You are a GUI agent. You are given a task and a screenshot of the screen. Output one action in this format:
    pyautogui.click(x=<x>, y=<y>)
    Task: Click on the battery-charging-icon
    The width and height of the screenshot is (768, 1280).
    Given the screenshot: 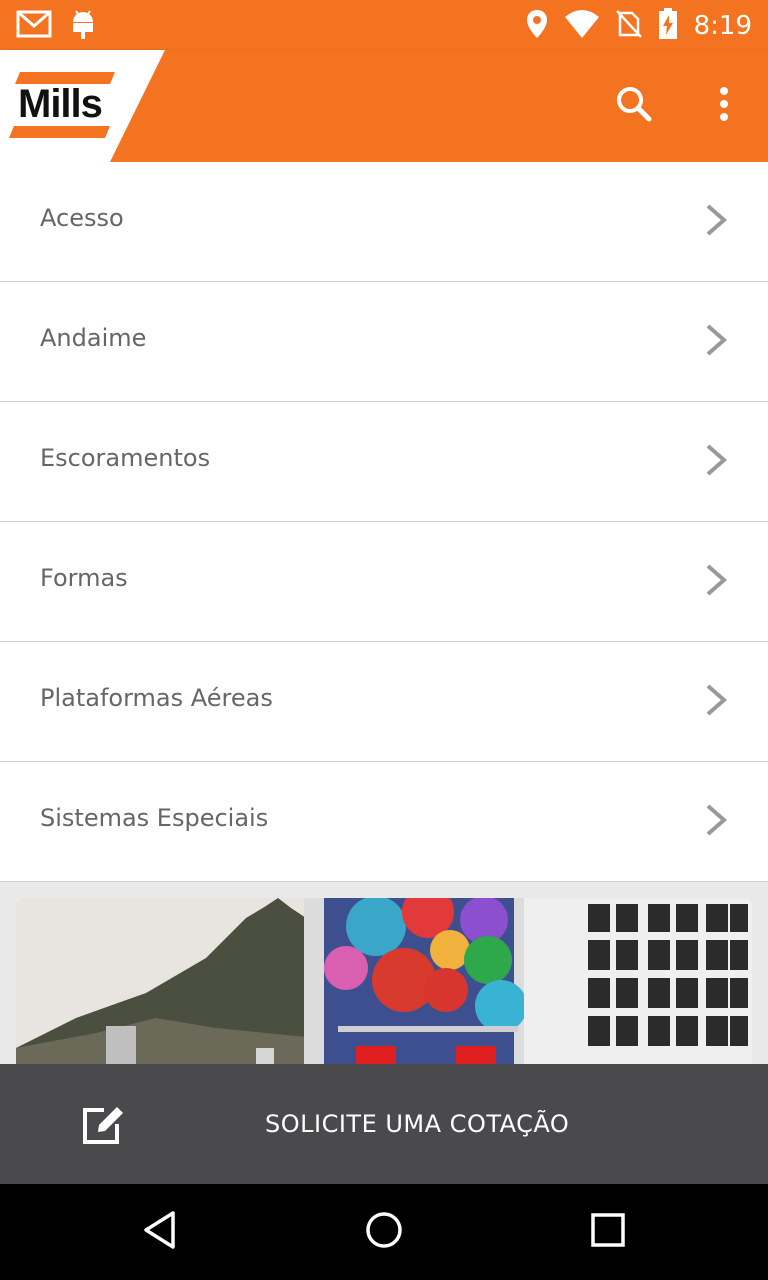 What is the action you would take?
    pyautogui.click(x=668, y=26)
    